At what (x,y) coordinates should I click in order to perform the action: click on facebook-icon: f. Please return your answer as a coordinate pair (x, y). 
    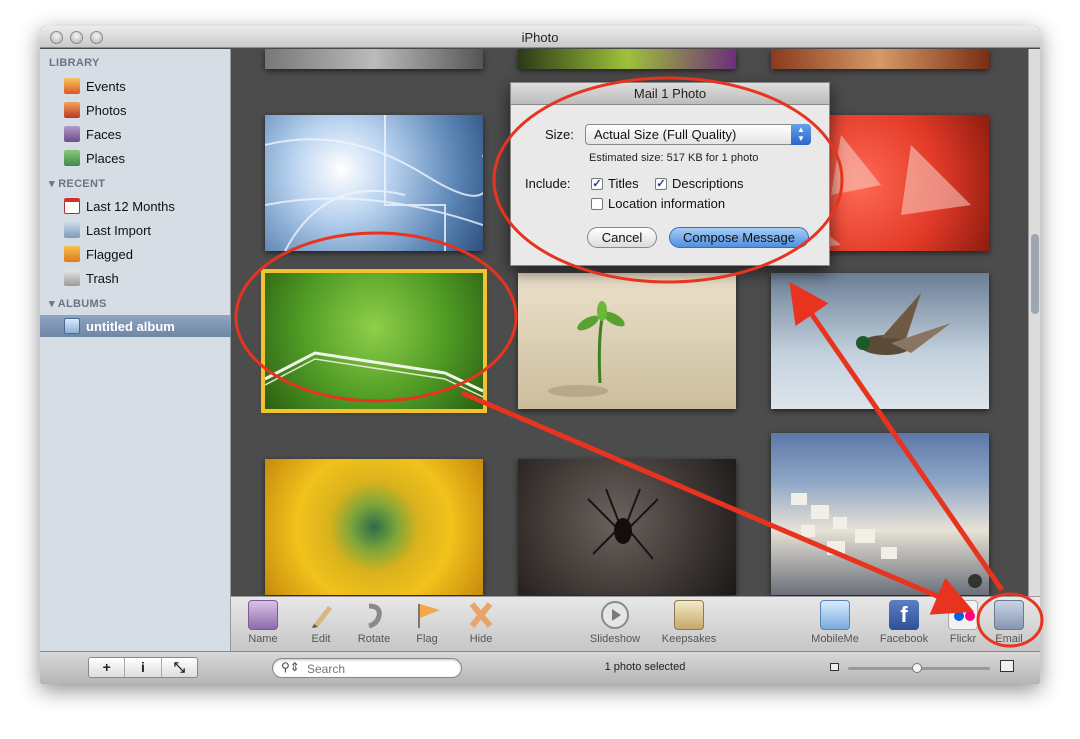
    Looking at the image, I should click on (904, 615).